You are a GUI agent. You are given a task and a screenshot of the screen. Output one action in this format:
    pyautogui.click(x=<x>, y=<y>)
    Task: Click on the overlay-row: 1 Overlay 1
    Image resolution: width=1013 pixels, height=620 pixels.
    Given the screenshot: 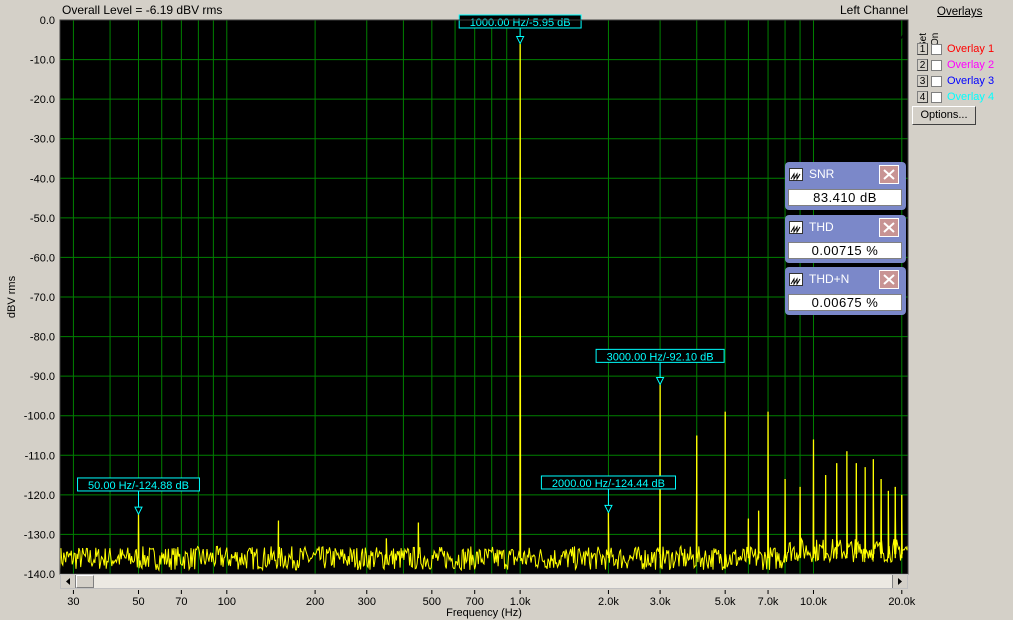 What is the action you would take?
    pyautogui.click(x=955, y=49)
    